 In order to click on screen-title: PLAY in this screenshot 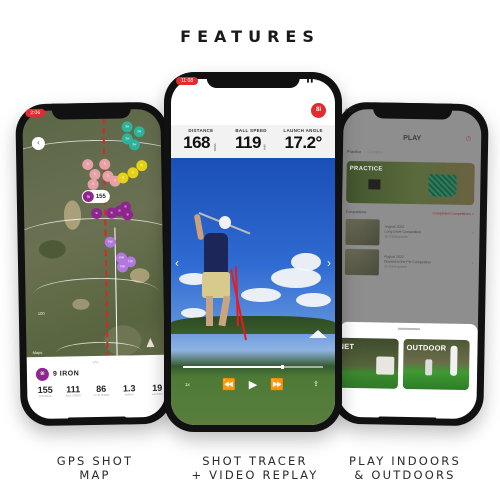, I will do `click(412, 138)`.